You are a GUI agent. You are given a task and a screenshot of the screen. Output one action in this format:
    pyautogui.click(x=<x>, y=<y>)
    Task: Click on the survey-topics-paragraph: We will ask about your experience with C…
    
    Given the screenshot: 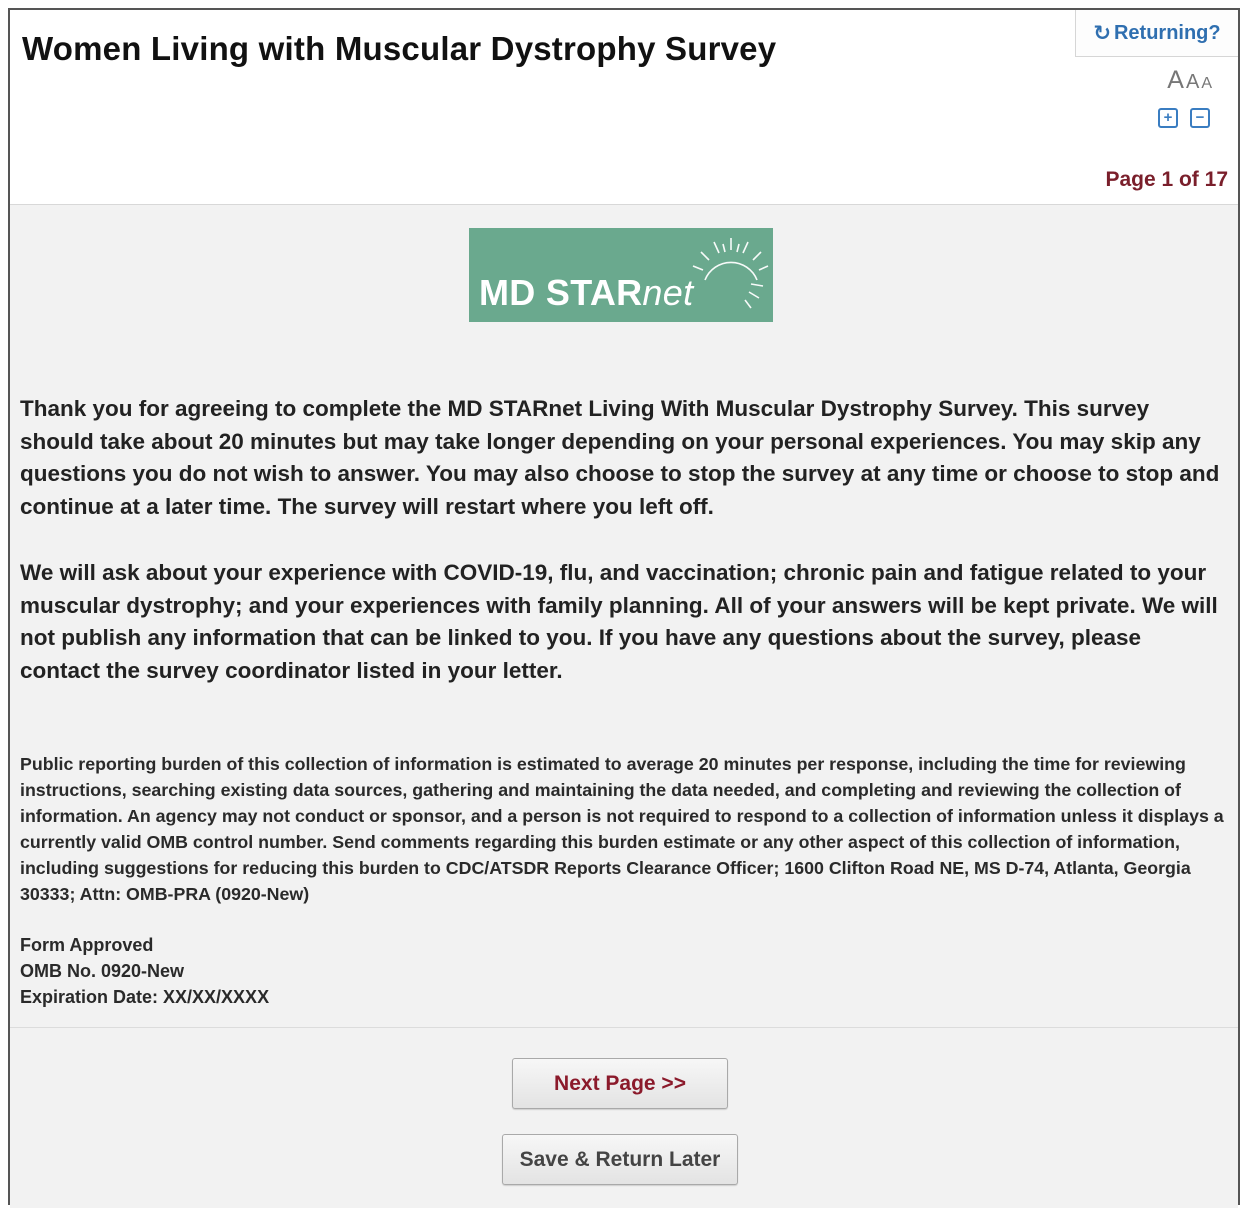 What is the action you would take?
    pyautogui.click(x=619, y=621)
    